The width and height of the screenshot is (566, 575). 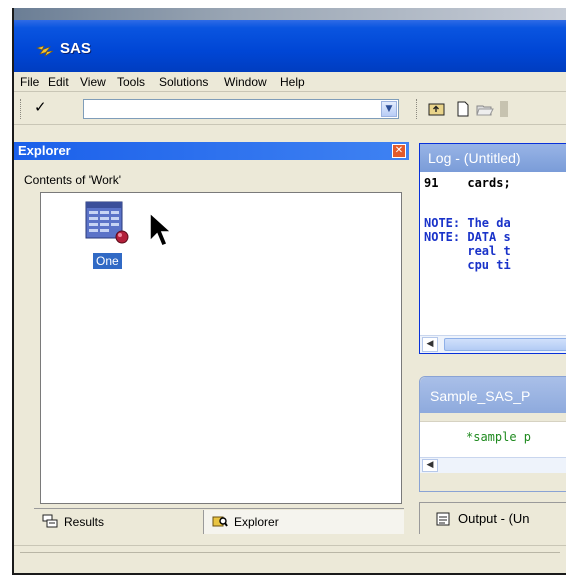 I want to click on log-line: real t, so click(x=467, y=251).